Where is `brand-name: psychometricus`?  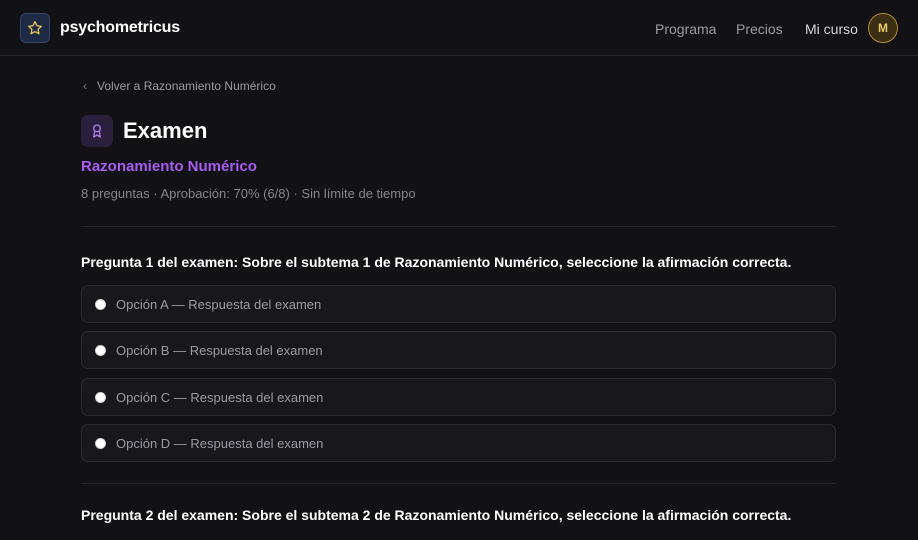
brand-name: psychometricus is located at coordinates (120, 28).